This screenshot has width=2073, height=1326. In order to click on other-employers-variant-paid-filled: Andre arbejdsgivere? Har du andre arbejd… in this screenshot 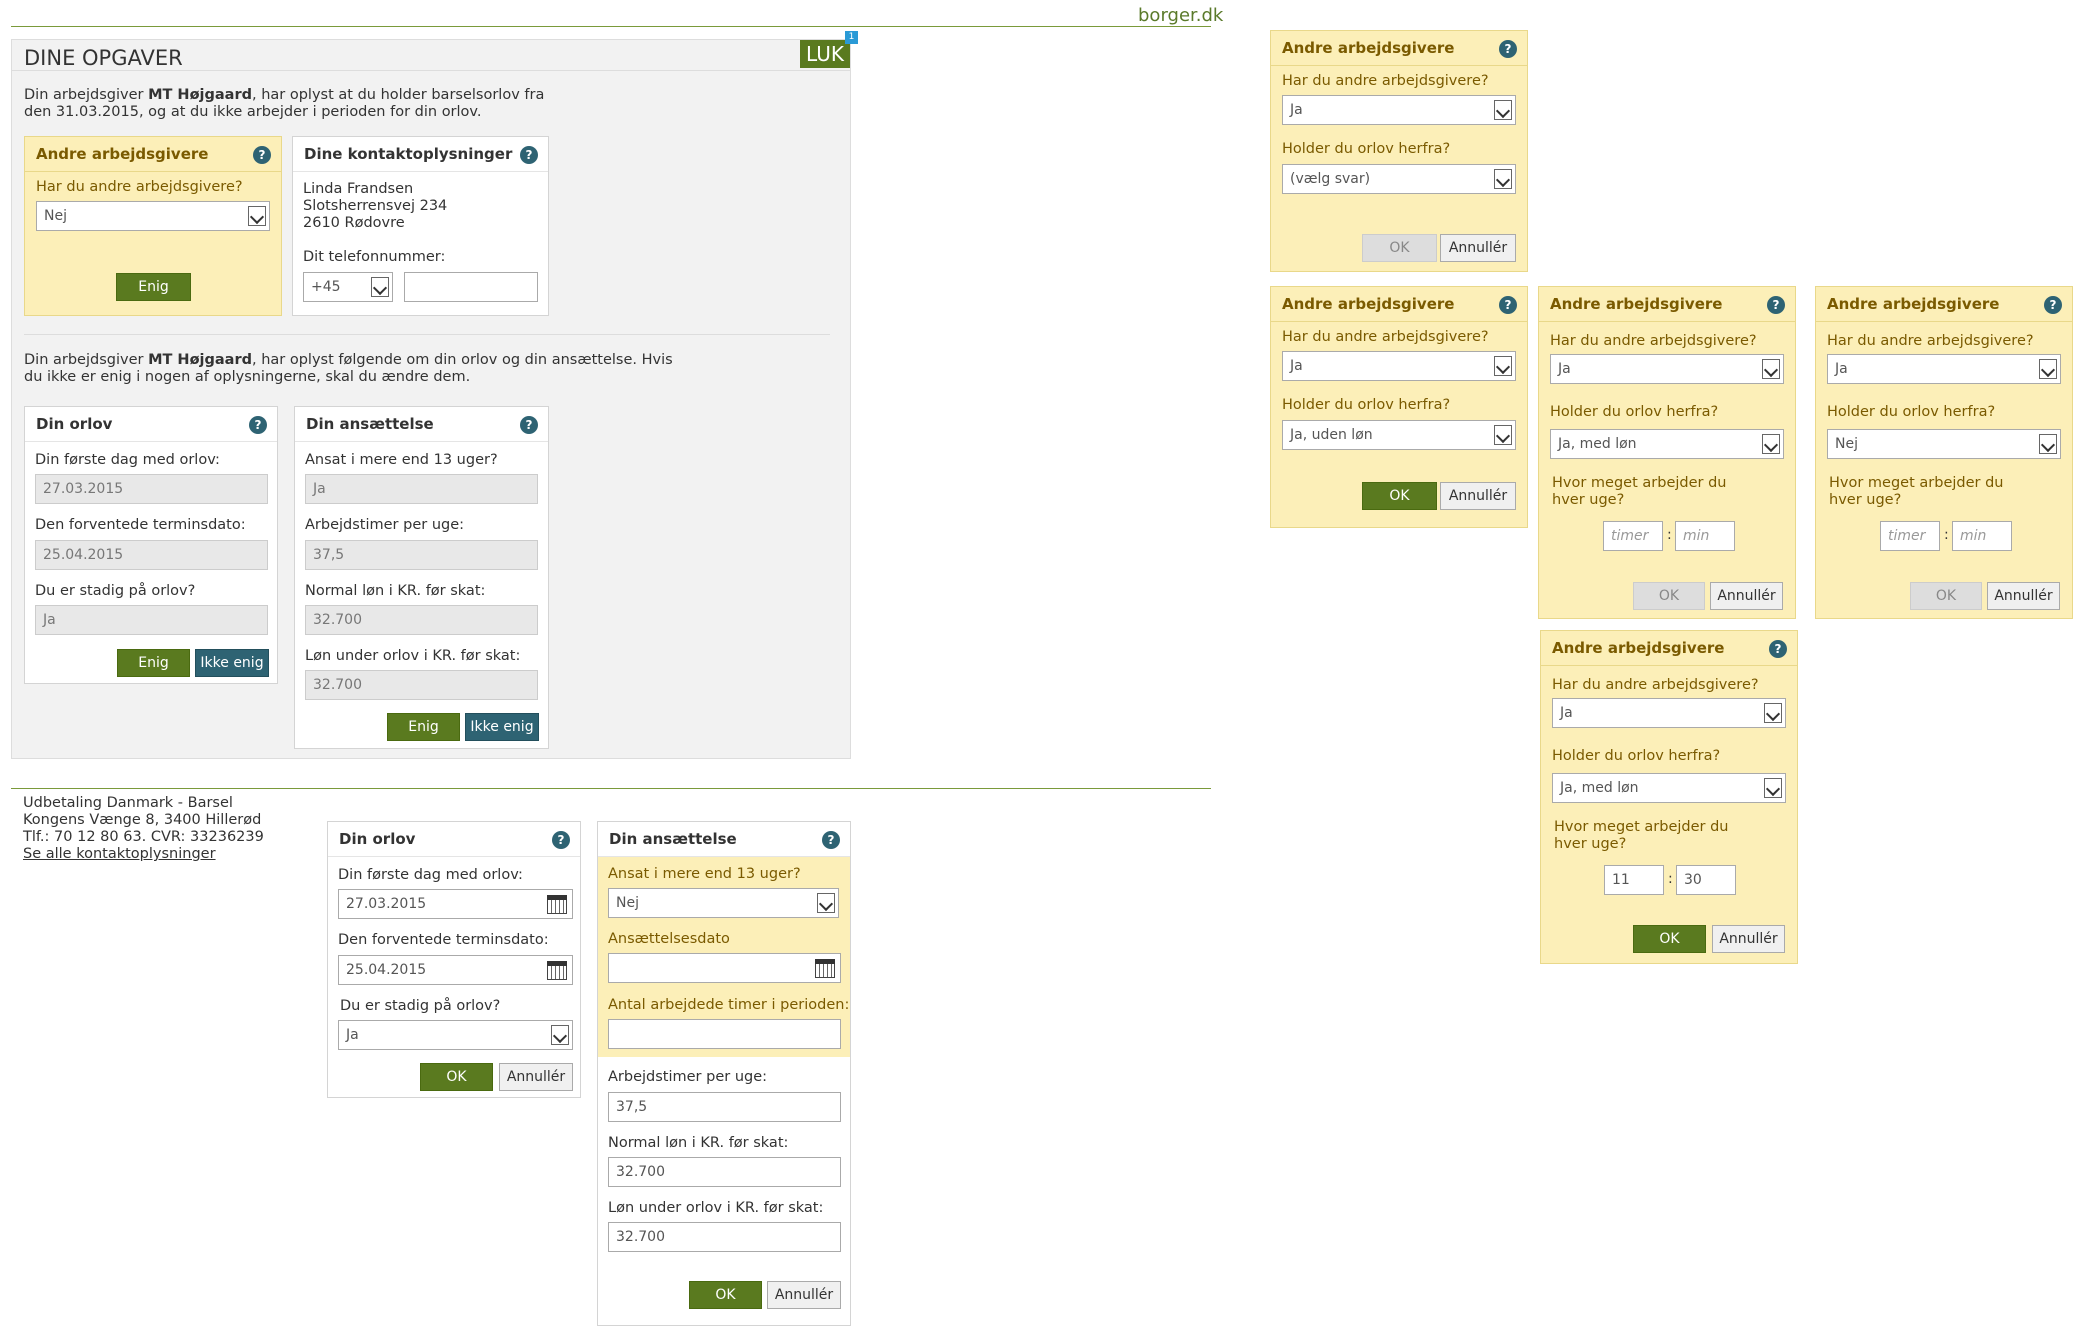, I will do `click(1669, 797)`.